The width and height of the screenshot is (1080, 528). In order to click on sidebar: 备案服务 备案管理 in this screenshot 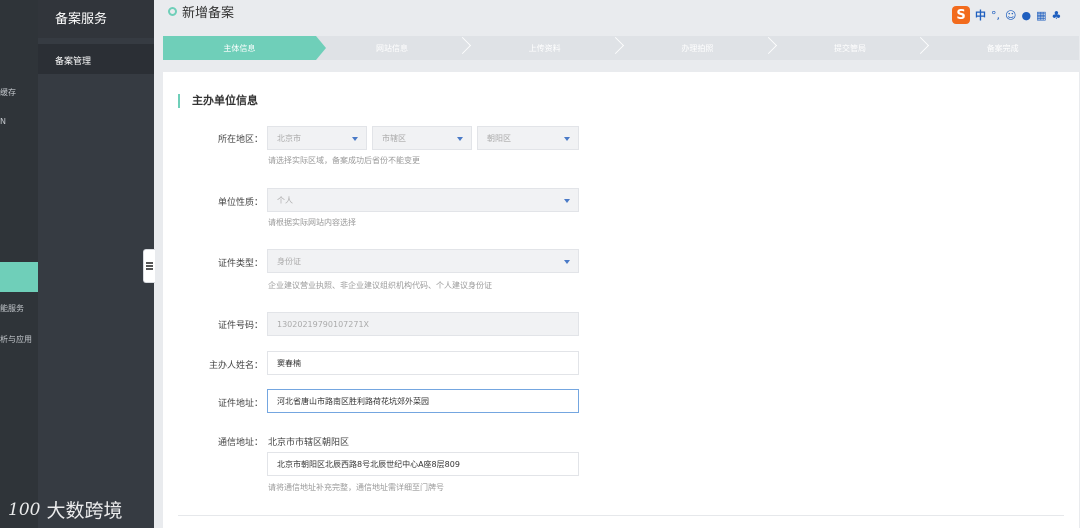, I will do `click(96, 264)`.